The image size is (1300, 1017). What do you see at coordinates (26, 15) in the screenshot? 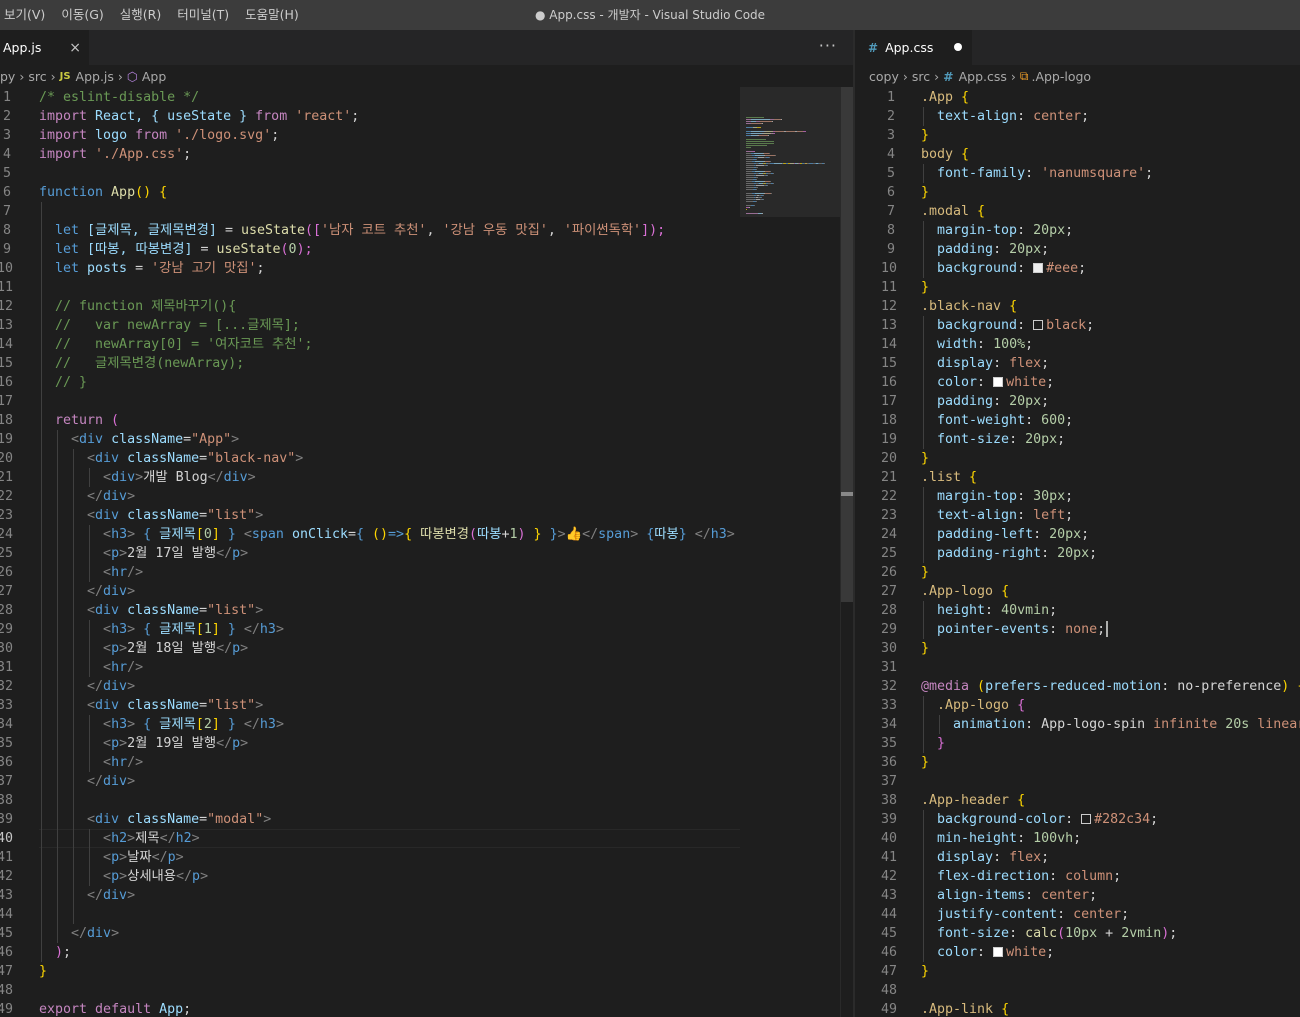
I see `menu-view: 보기(V)` at bounding box center [26, 15].